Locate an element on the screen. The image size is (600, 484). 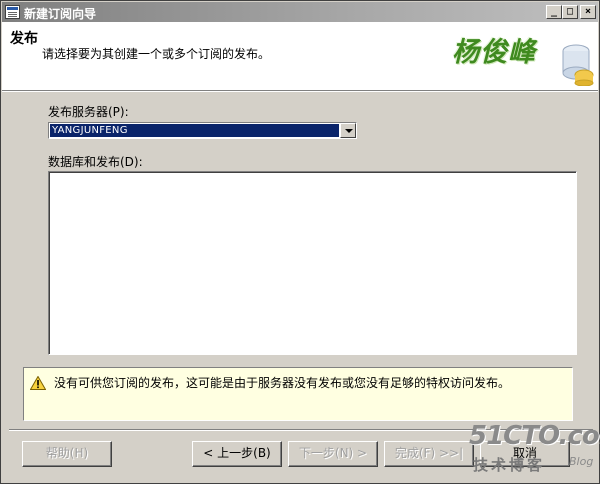
watermark: 51CTO.com 技术博客 Blog is located at coordinates (531, 452).